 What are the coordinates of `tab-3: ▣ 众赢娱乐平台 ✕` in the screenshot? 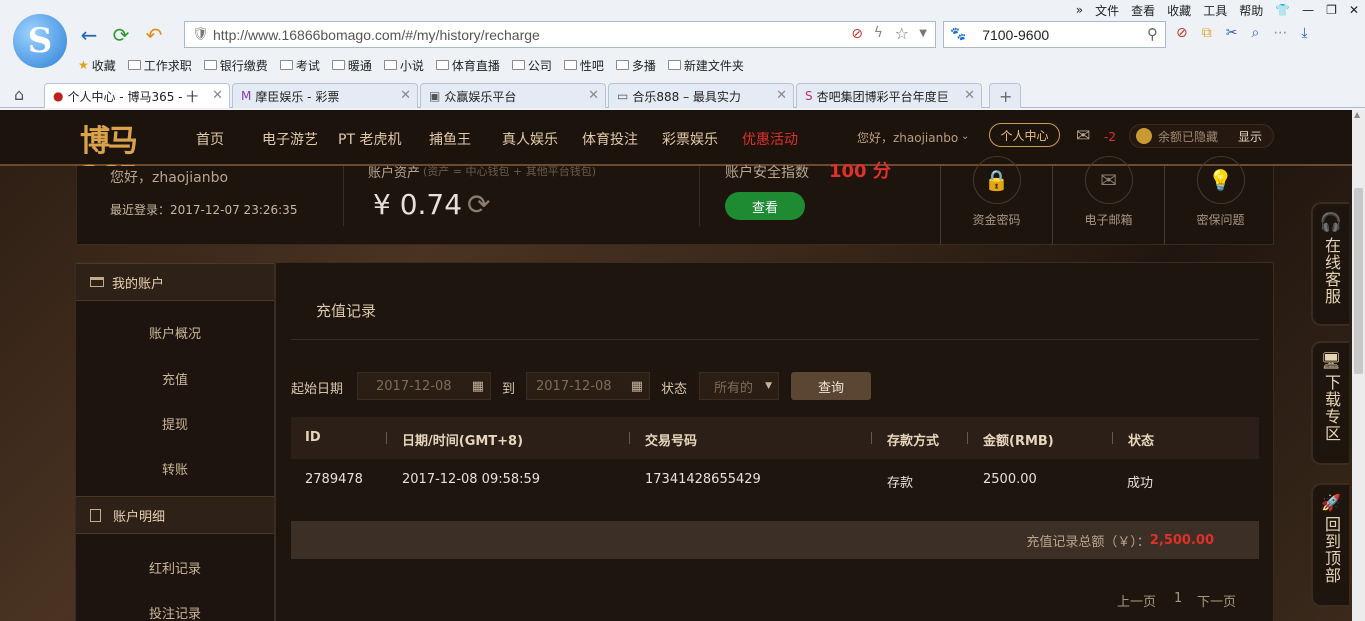 It's located at (513, 95).